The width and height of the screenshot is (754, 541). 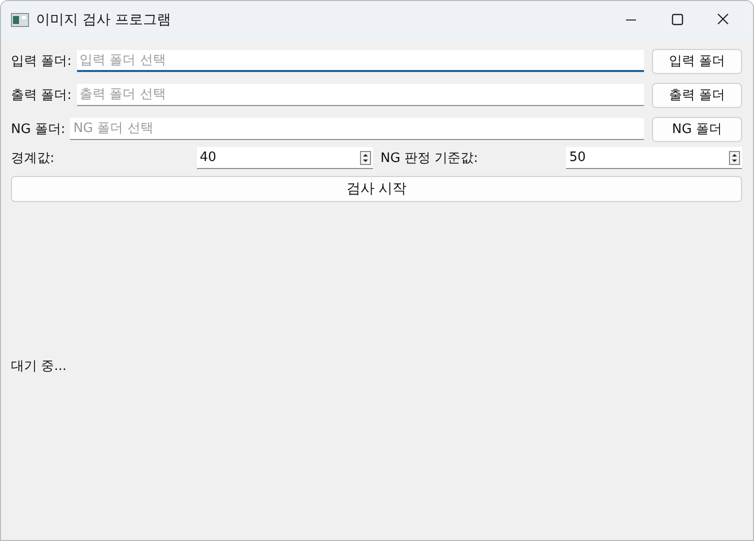 What do you see at coordinates (38, 129) in the screenshot?
I see `field-label: NG 폴더:` at bounding box center [38, 129].